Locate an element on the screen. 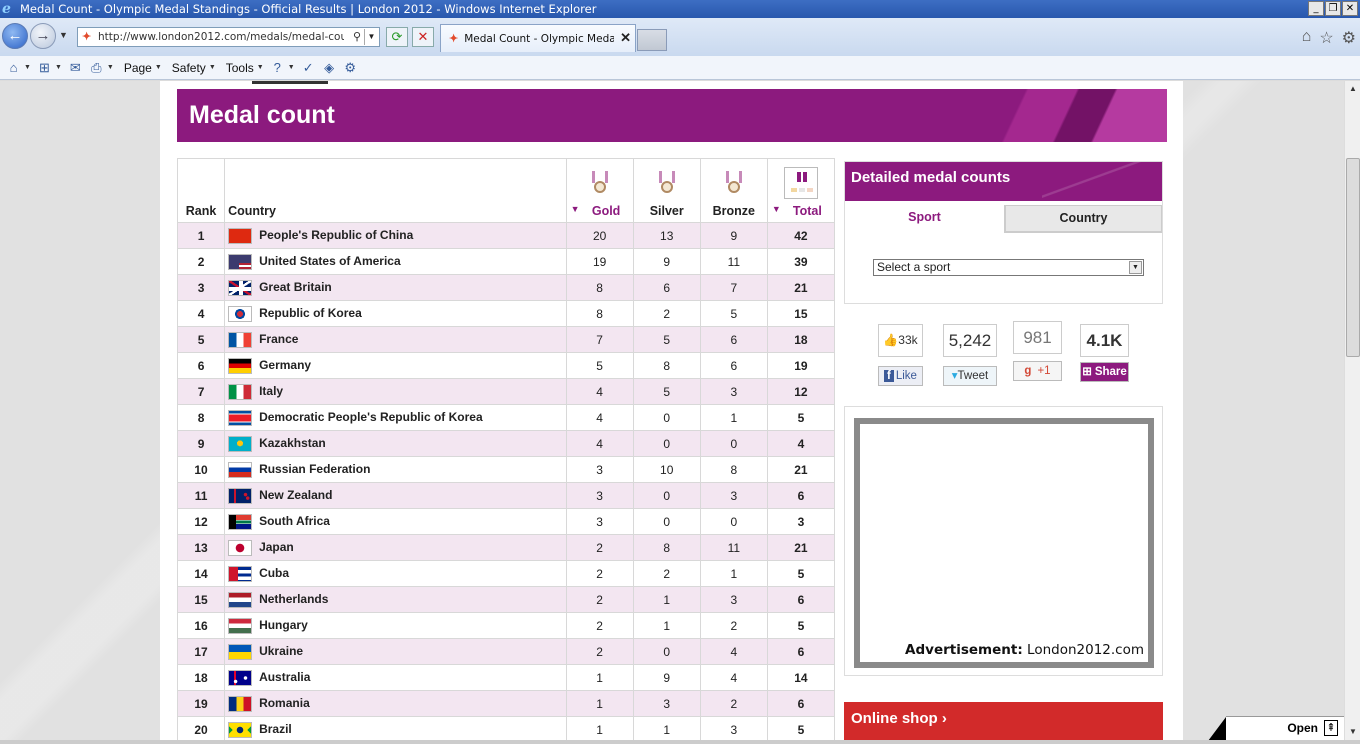  search-icon: ⚲ is located at coordinates (357, 36).